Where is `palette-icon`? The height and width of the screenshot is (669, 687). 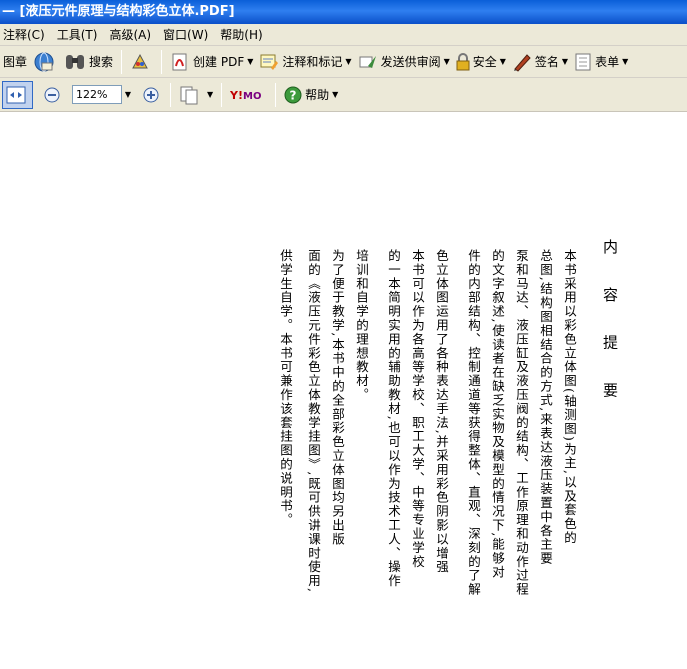
palette-icon is located at coordinates (140, 62).